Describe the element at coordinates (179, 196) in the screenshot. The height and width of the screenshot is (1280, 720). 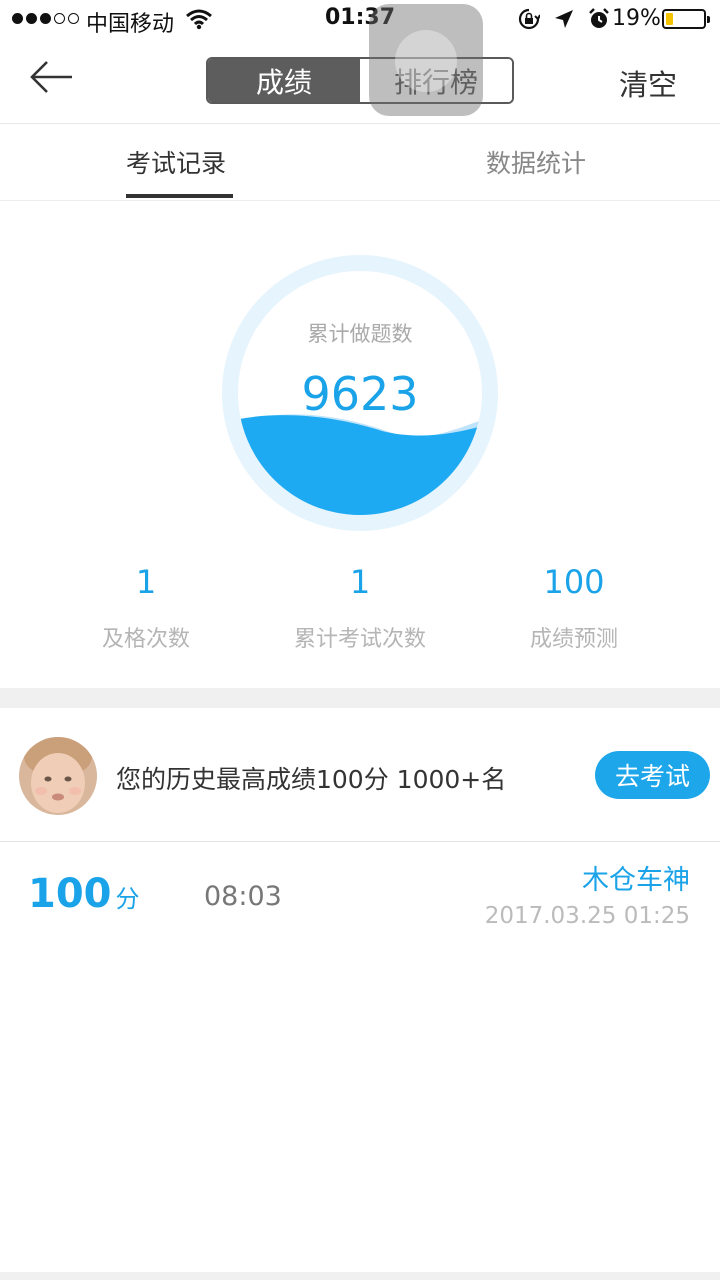
I see `active-tab-indicator` at that location.